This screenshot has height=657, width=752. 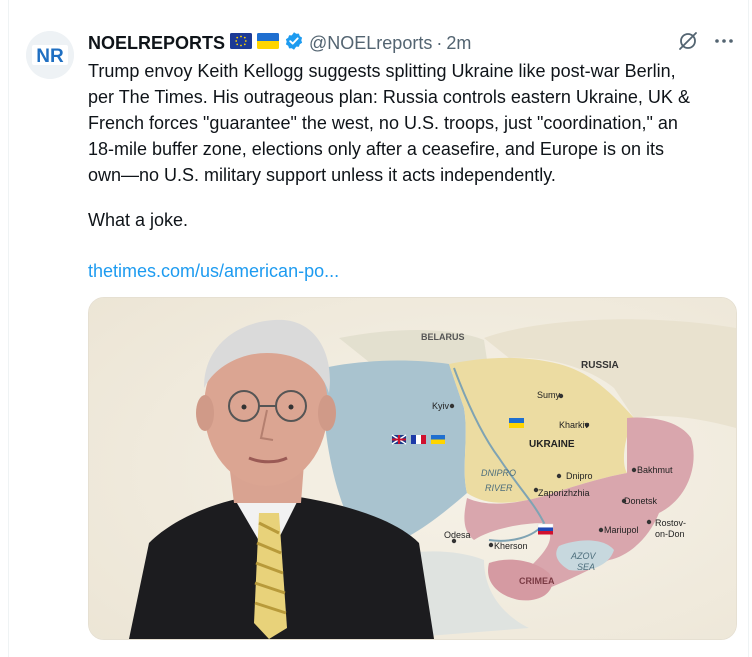 I want to click on map-label-kharkiv: Kharkiv, so click(x=574, y=425).